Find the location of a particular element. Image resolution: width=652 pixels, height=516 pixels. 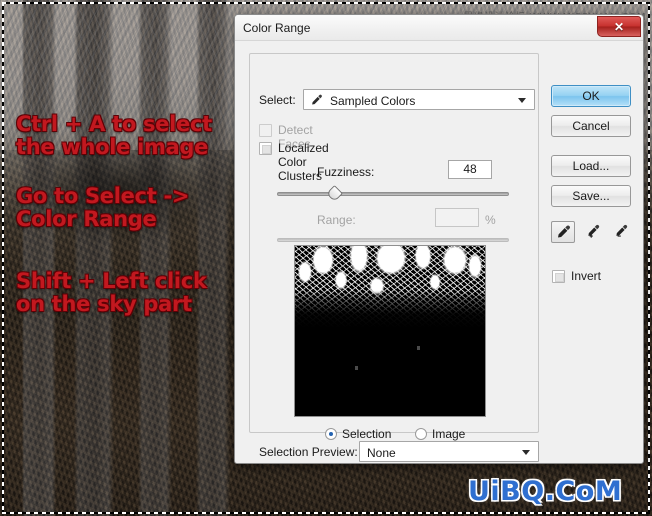

fuzziness-slider-thumb is located at coordinates (334, 193).